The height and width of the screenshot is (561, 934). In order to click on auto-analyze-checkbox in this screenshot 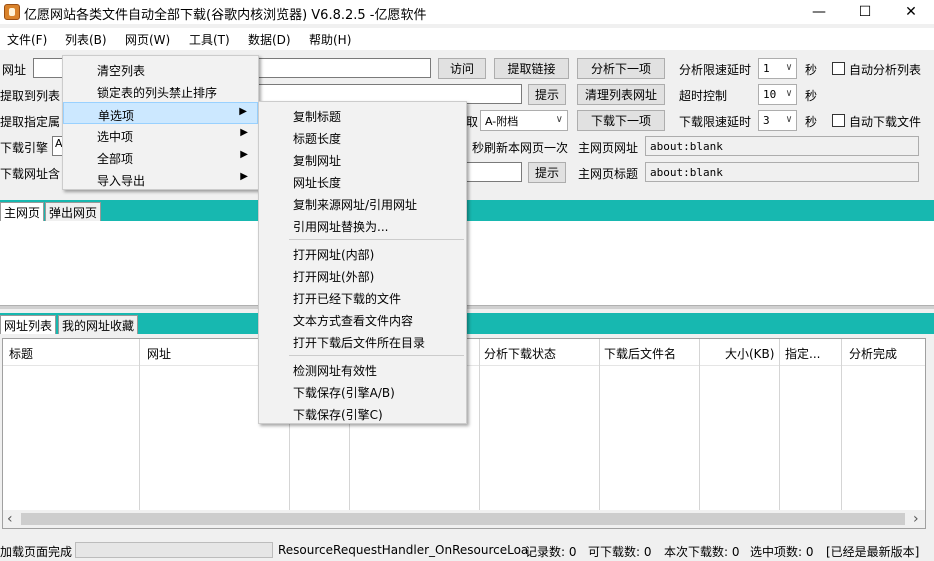, I will do `click(838, 68)`.